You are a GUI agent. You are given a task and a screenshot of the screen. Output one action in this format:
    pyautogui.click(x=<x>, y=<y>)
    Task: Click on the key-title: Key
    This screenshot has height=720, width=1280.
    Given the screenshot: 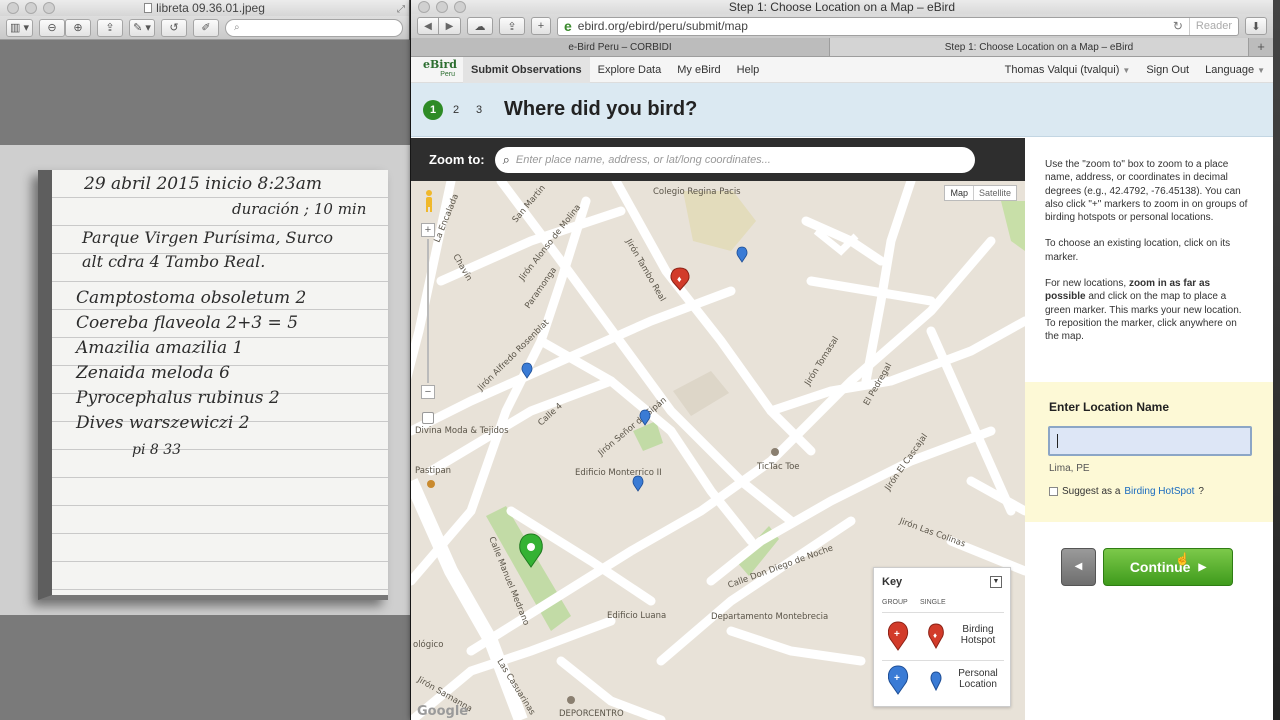 What is the action you would take?
    pyautogui.click(x=892, y=582)
    